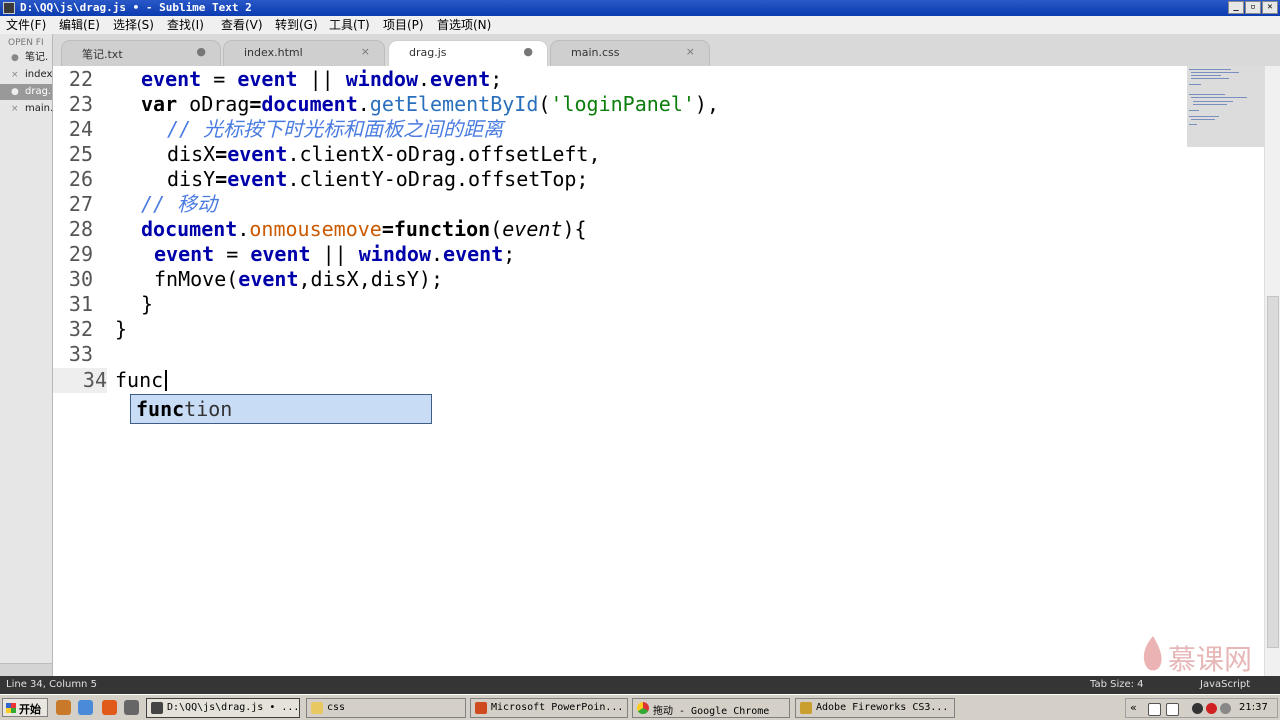 This screenshot has width=1280, height=720. What do you see at coordinates (80, 279) in the screenshot?
I see `line-number: 30` at bounding box center [80, 279].